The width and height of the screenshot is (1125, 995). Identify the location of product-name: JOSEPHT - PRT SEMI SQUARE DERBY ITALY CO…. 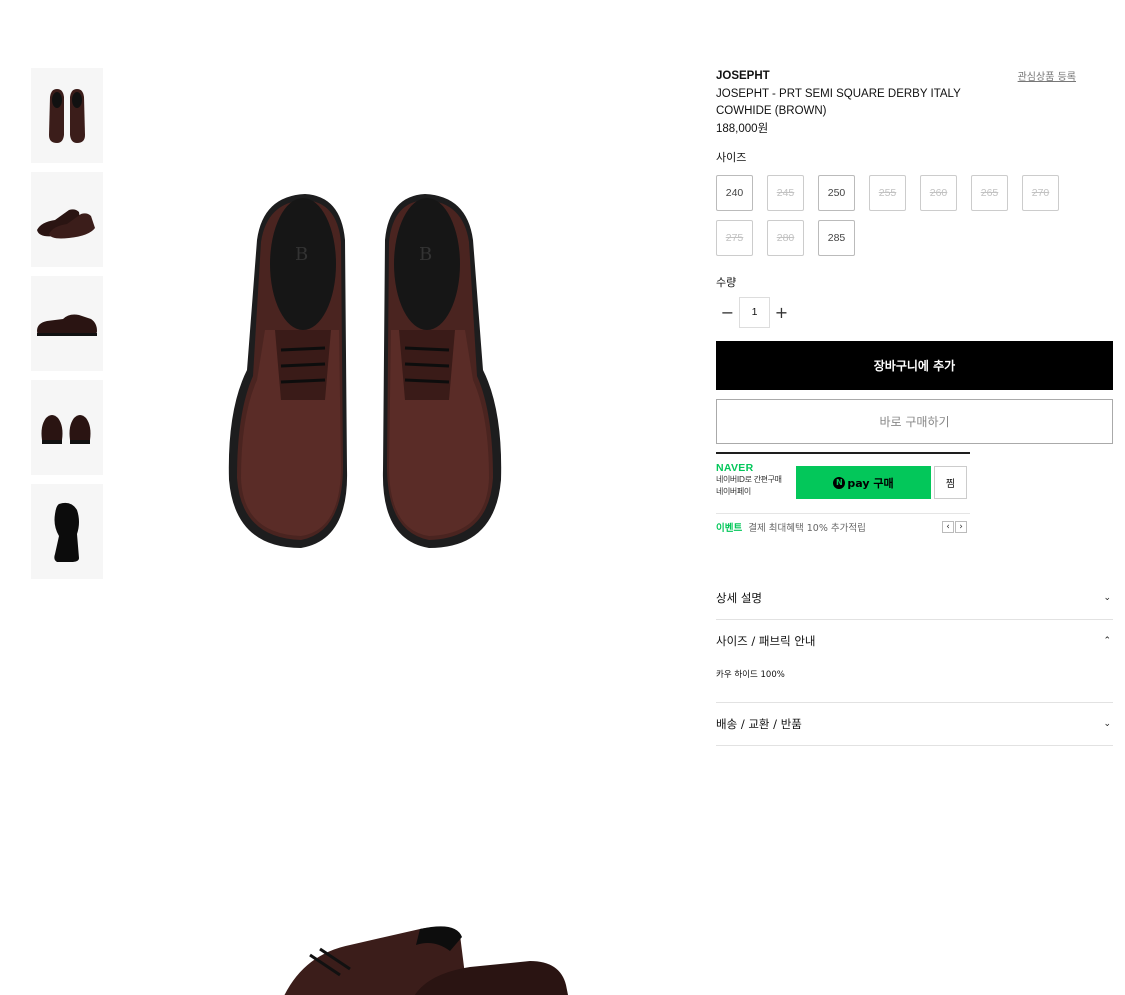
(838, 102).